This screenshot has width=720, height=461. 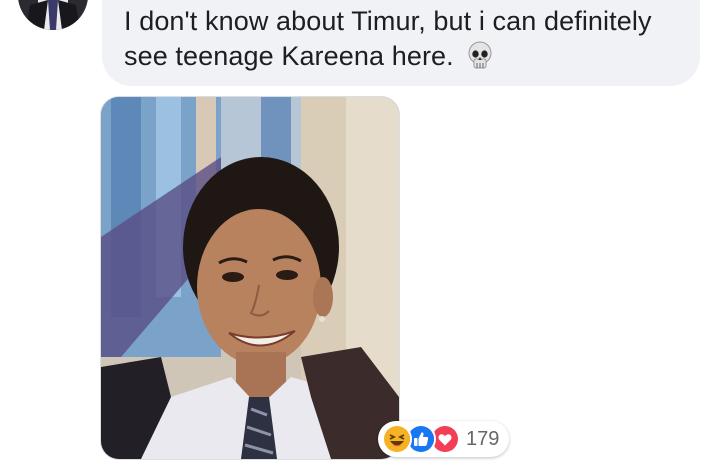 I want to click on commenter-avatar, so click(x=53, y=15).